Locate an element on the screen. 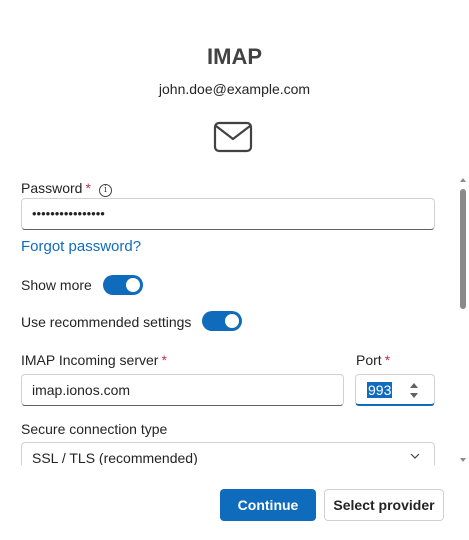  scroll-down-icon is located at coordinates (463, 460).